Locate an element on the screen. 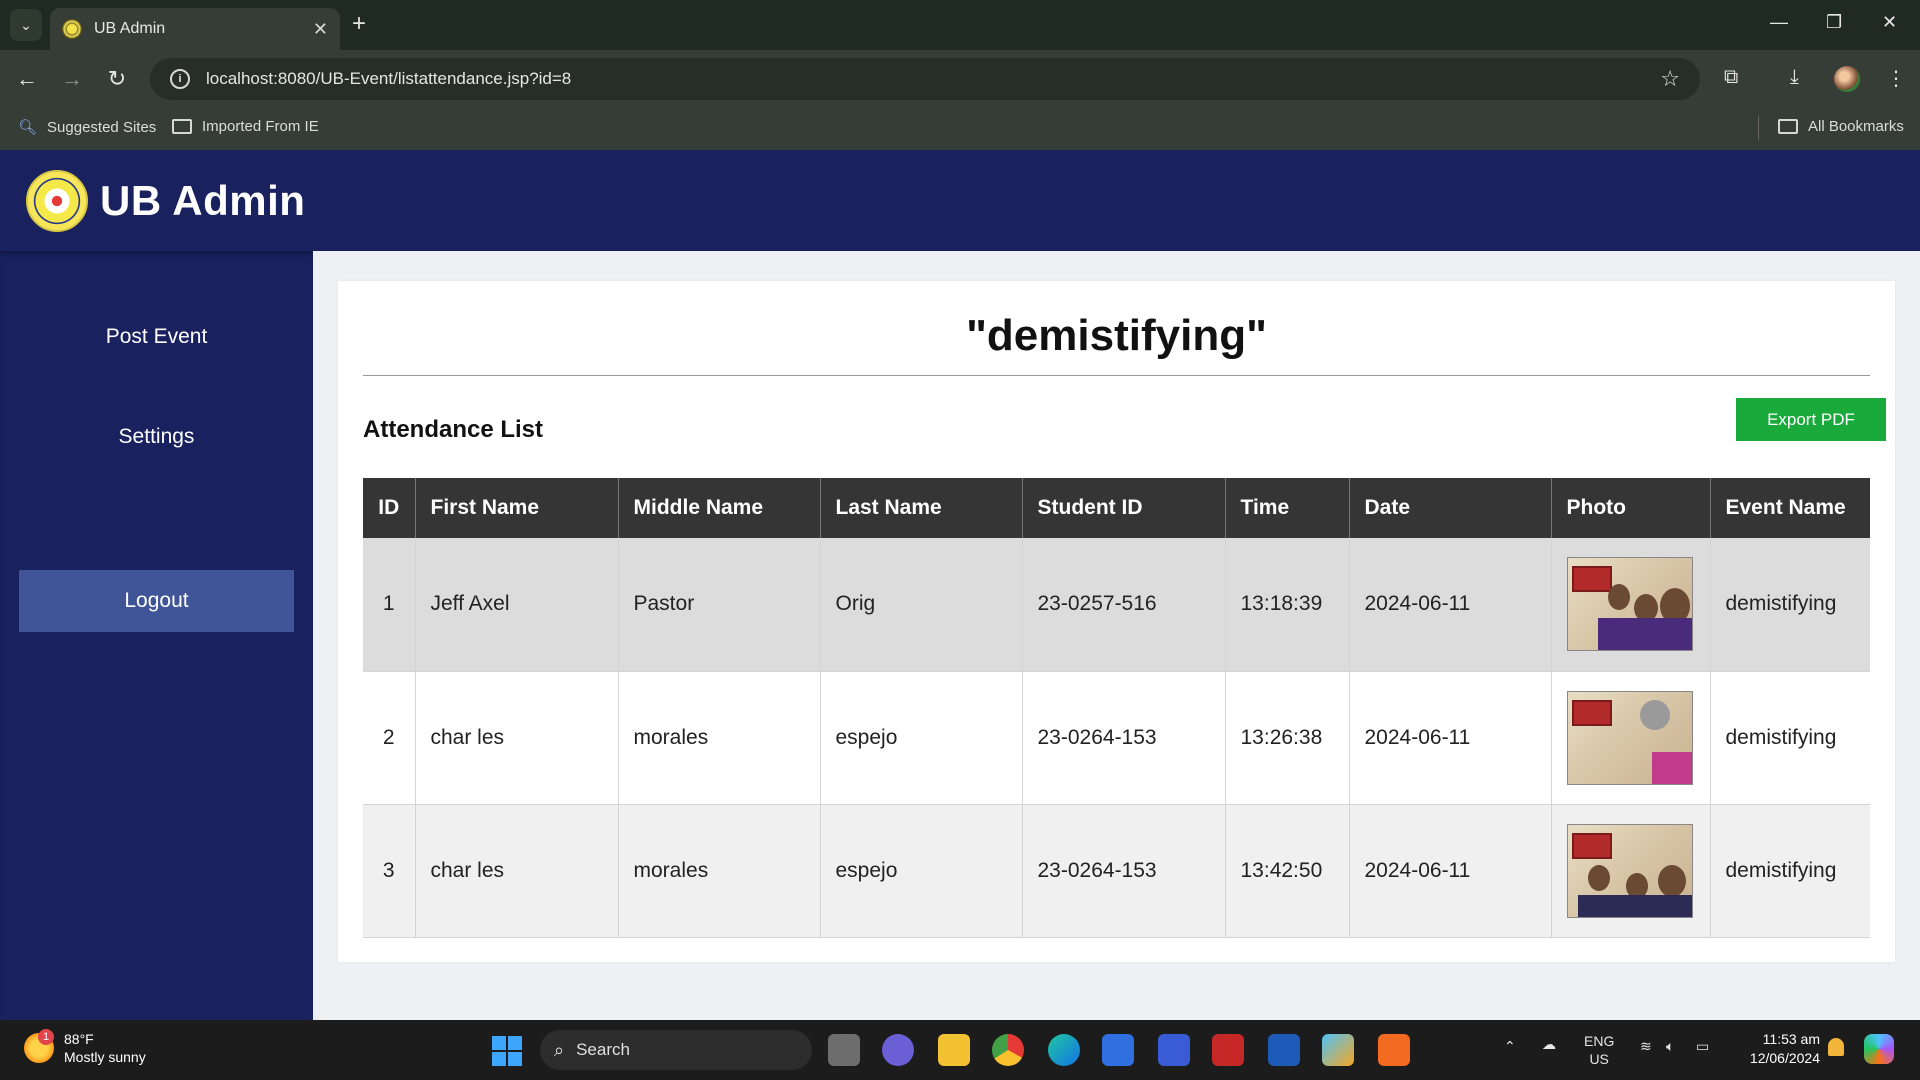 The image size is (1920, 1080). forward-icon: → is located at coordinates (72, 79).